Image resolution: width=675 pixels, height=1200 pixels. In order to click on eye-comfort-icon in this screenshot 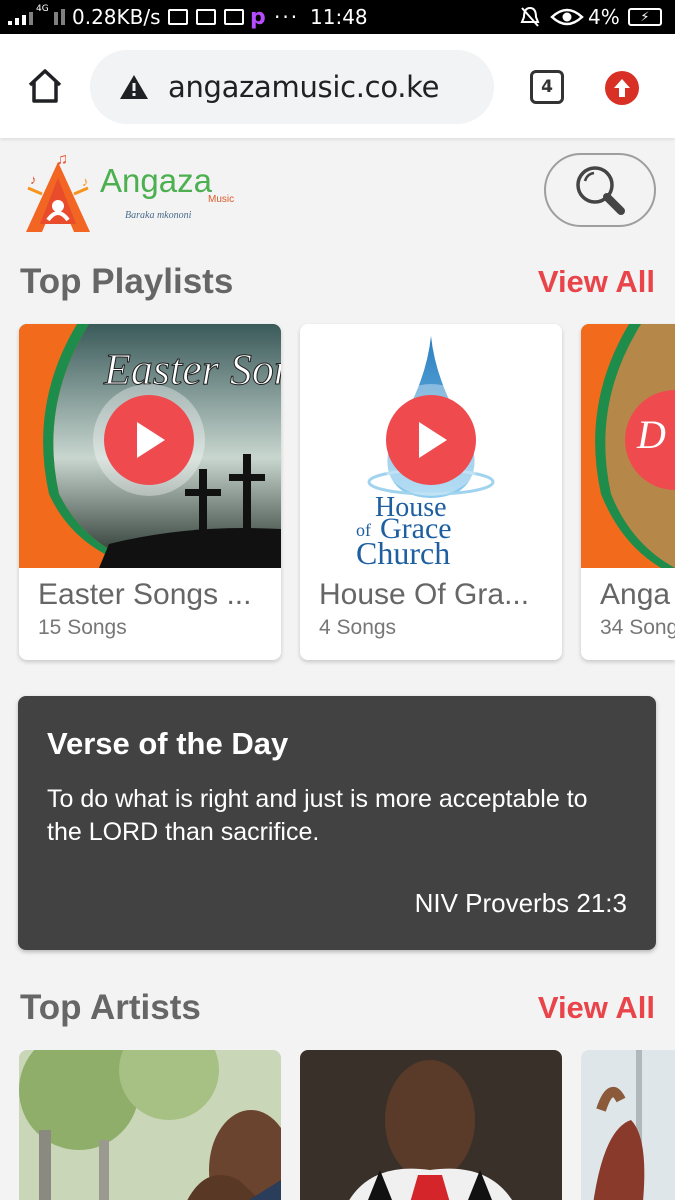, I will do `click(567, 17)`.